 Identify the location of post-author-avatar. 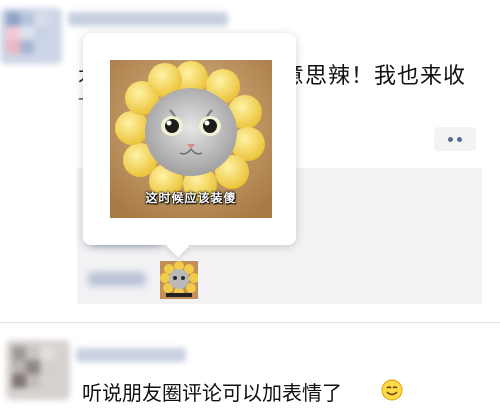
(31, 36).